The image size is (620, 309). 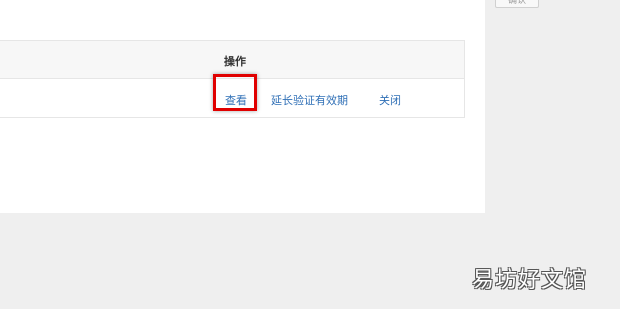 I want to click on extend-validity-link: 延长验证有效期, so click(x=309, y=100).